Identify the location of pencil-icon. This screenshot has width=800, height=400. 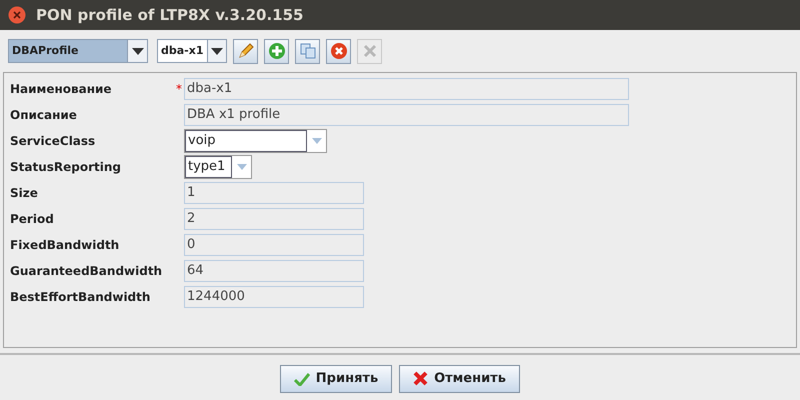
(245, 51).